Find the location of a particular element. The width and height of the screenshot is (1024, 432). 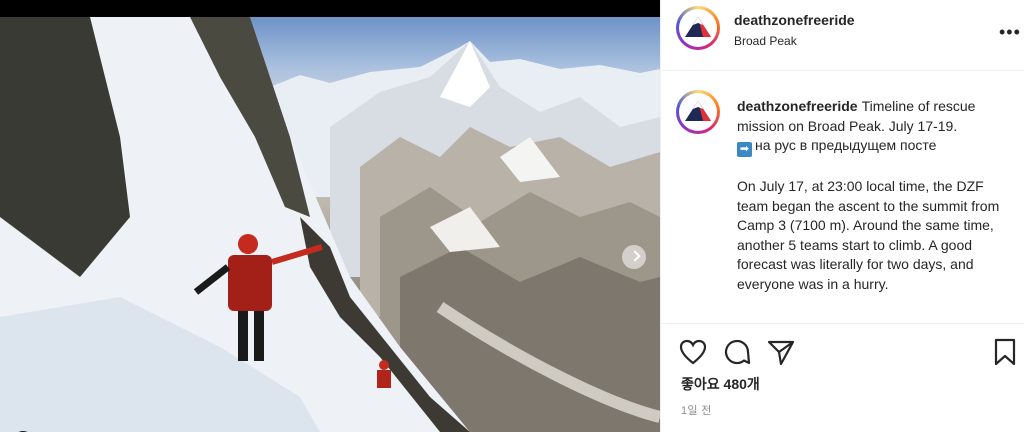

arrow-right-emoji-icon: ➡ is located at coordinates (744, 149).